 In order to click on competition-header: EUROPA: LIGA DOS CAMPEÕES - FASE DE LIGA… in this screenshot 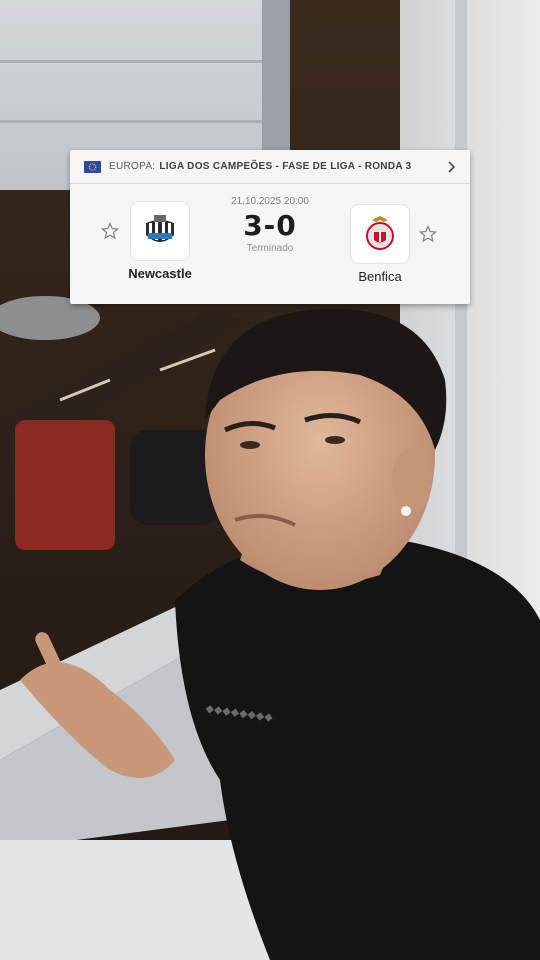, I will do `click(270, 167)`.